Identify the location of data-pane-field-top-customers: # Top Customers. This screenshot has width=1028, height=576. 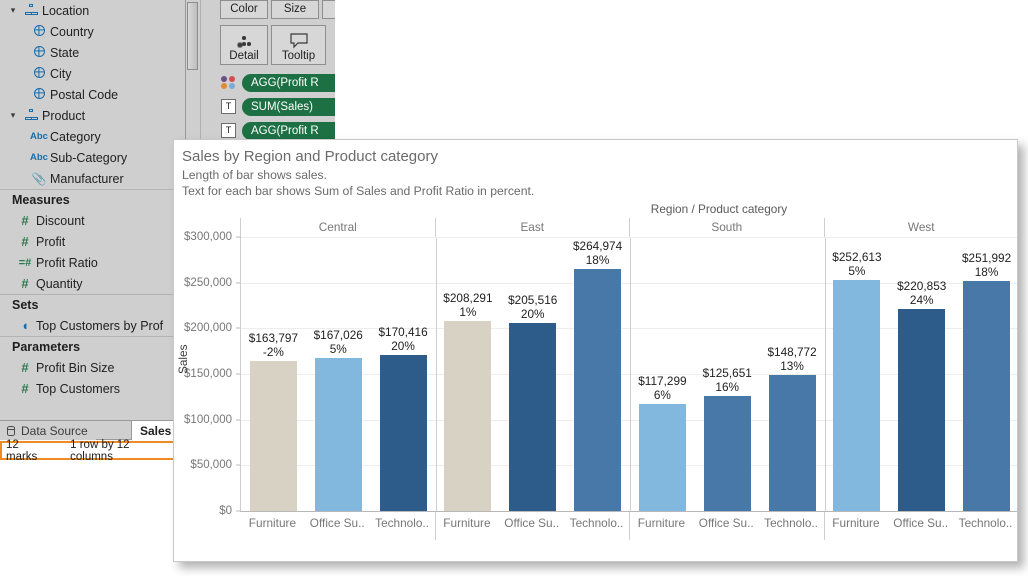
(92, 388).